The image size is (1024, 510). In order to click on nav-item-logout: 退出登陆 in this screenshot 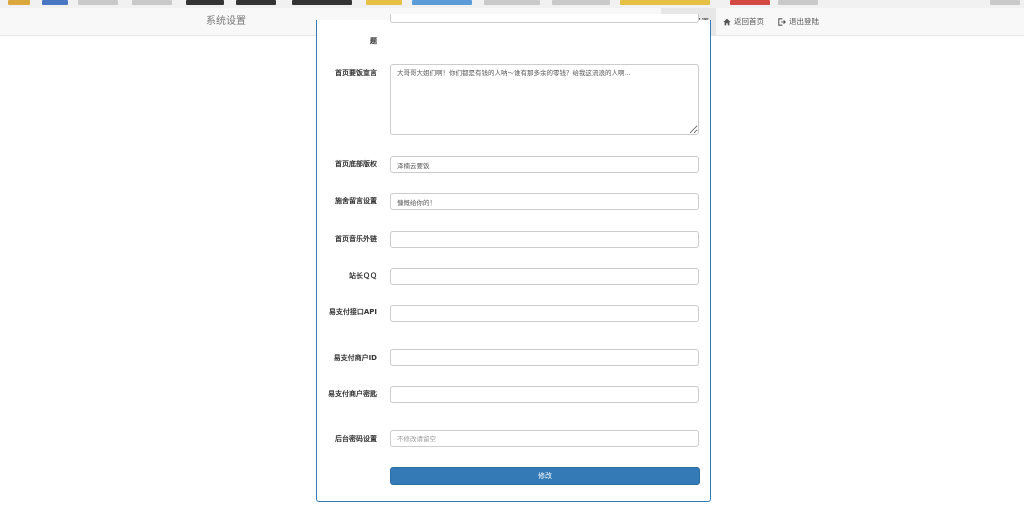, I will do `click(798, 21)`.